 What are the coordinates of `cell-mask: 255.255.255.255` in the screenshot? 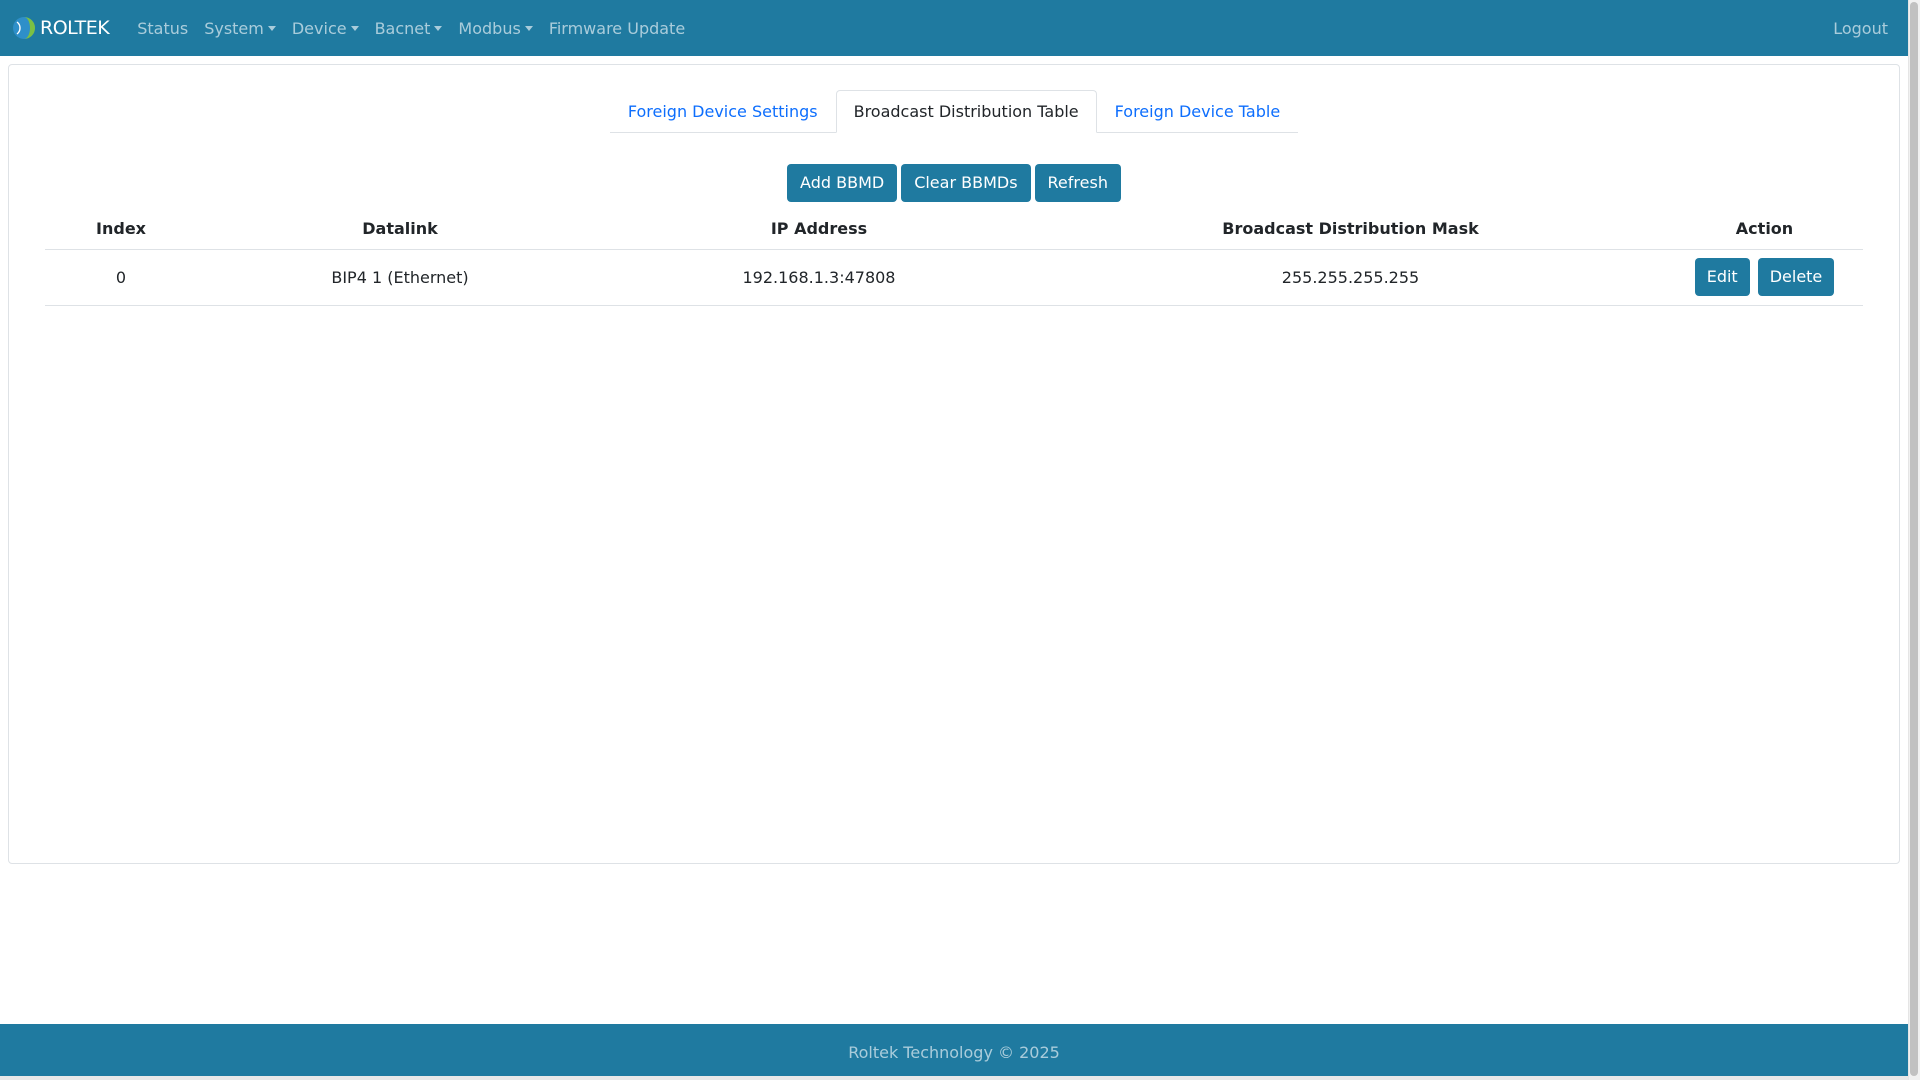 It's located at (1350, 277).